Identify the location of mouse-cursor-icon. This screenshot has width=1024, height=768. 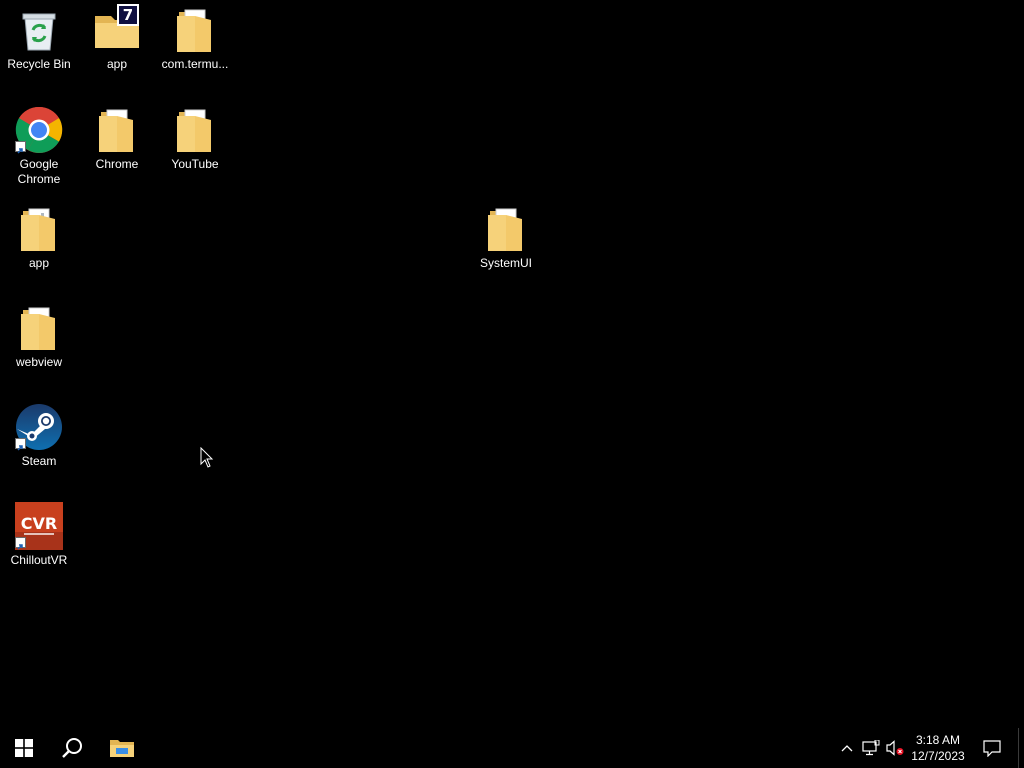
(207, 457).